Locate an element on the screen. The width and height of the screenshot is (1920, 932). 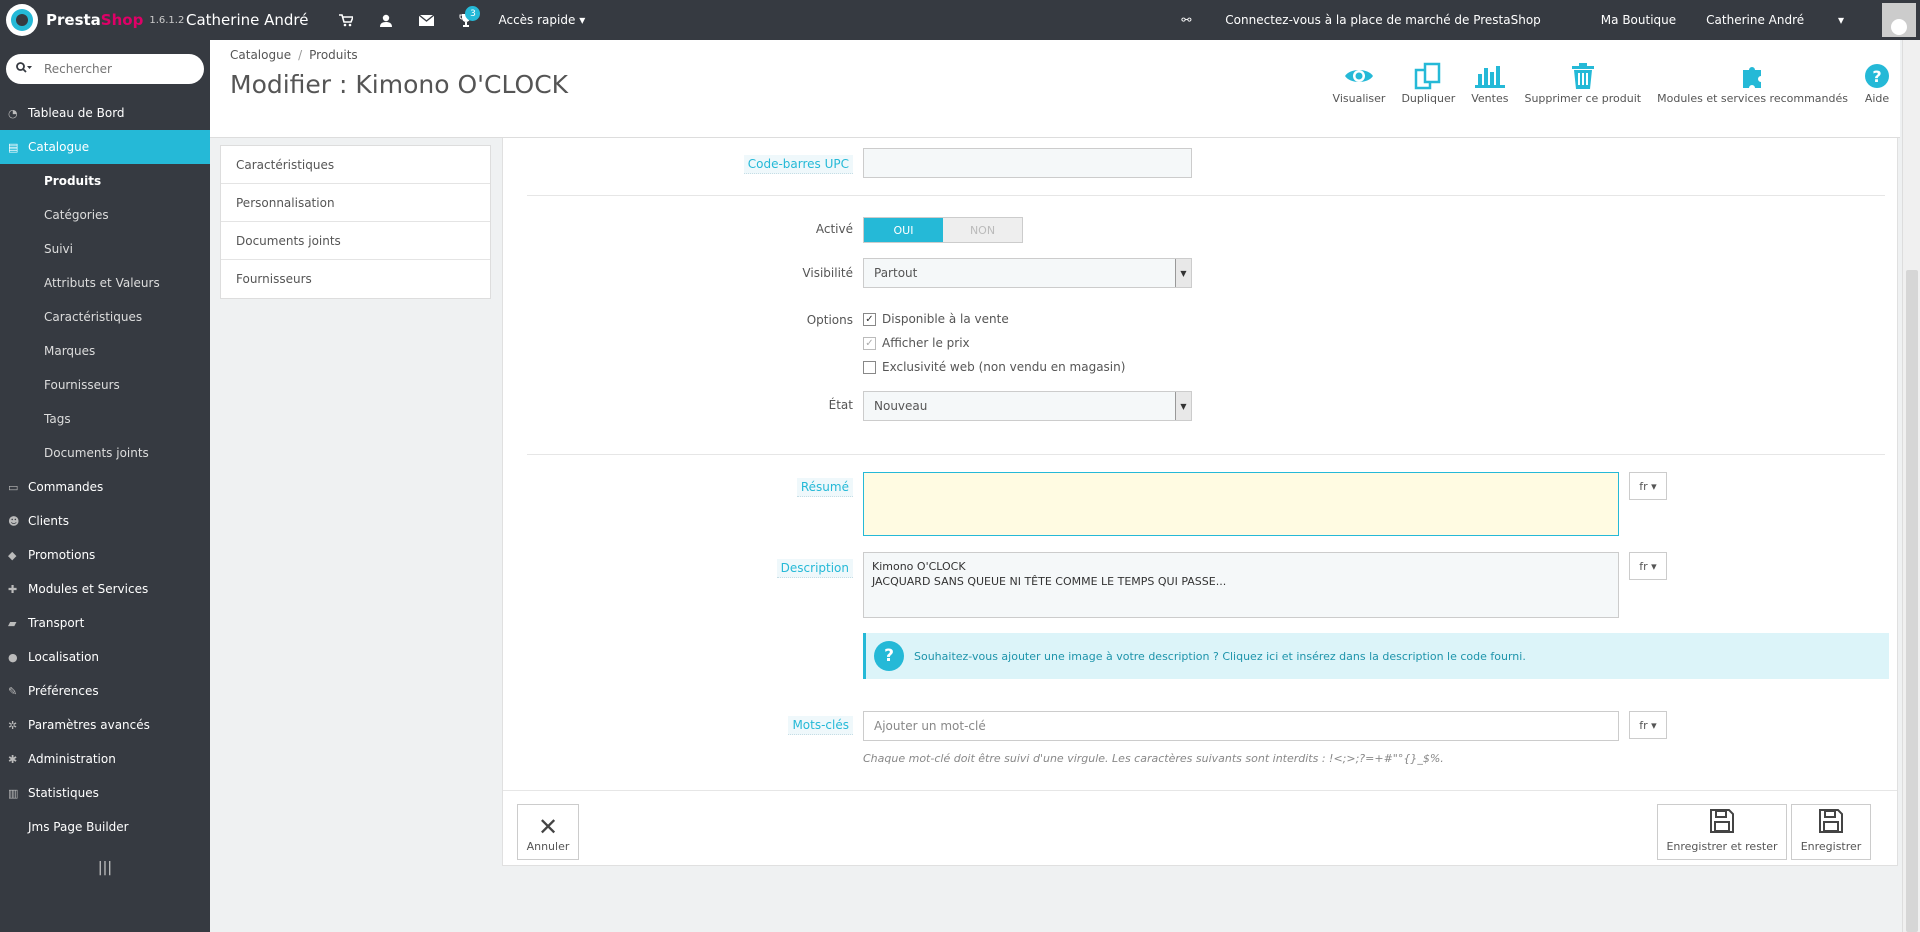
cart-icon is located at coordinates (346, 20).